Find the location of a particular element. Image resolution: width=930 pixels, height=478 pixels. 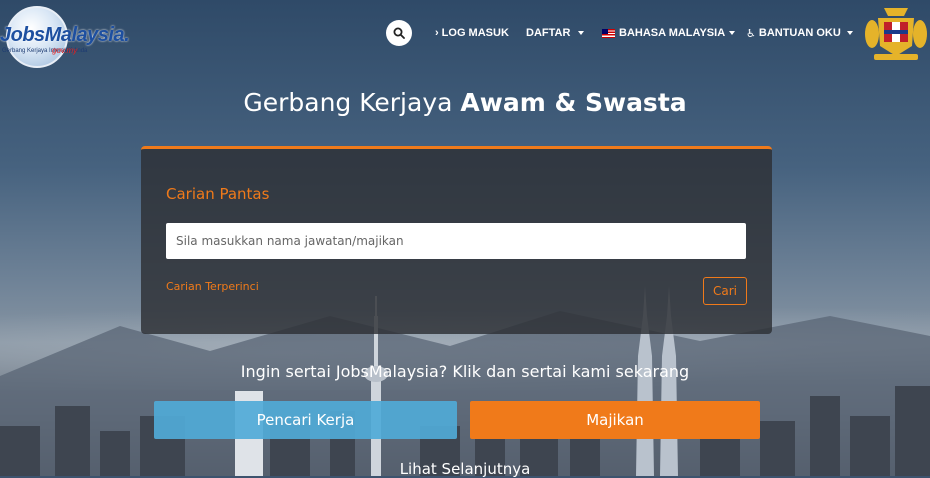

advanced-search-link: Carian Terperinci is located at coordinates (212, 286).